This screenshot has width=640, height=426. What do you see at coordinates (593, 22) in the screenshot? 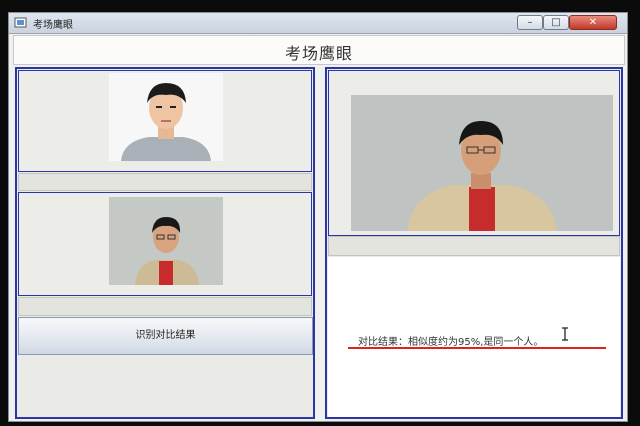
I see `close-button: ✕` at bounding box center [593, 22].